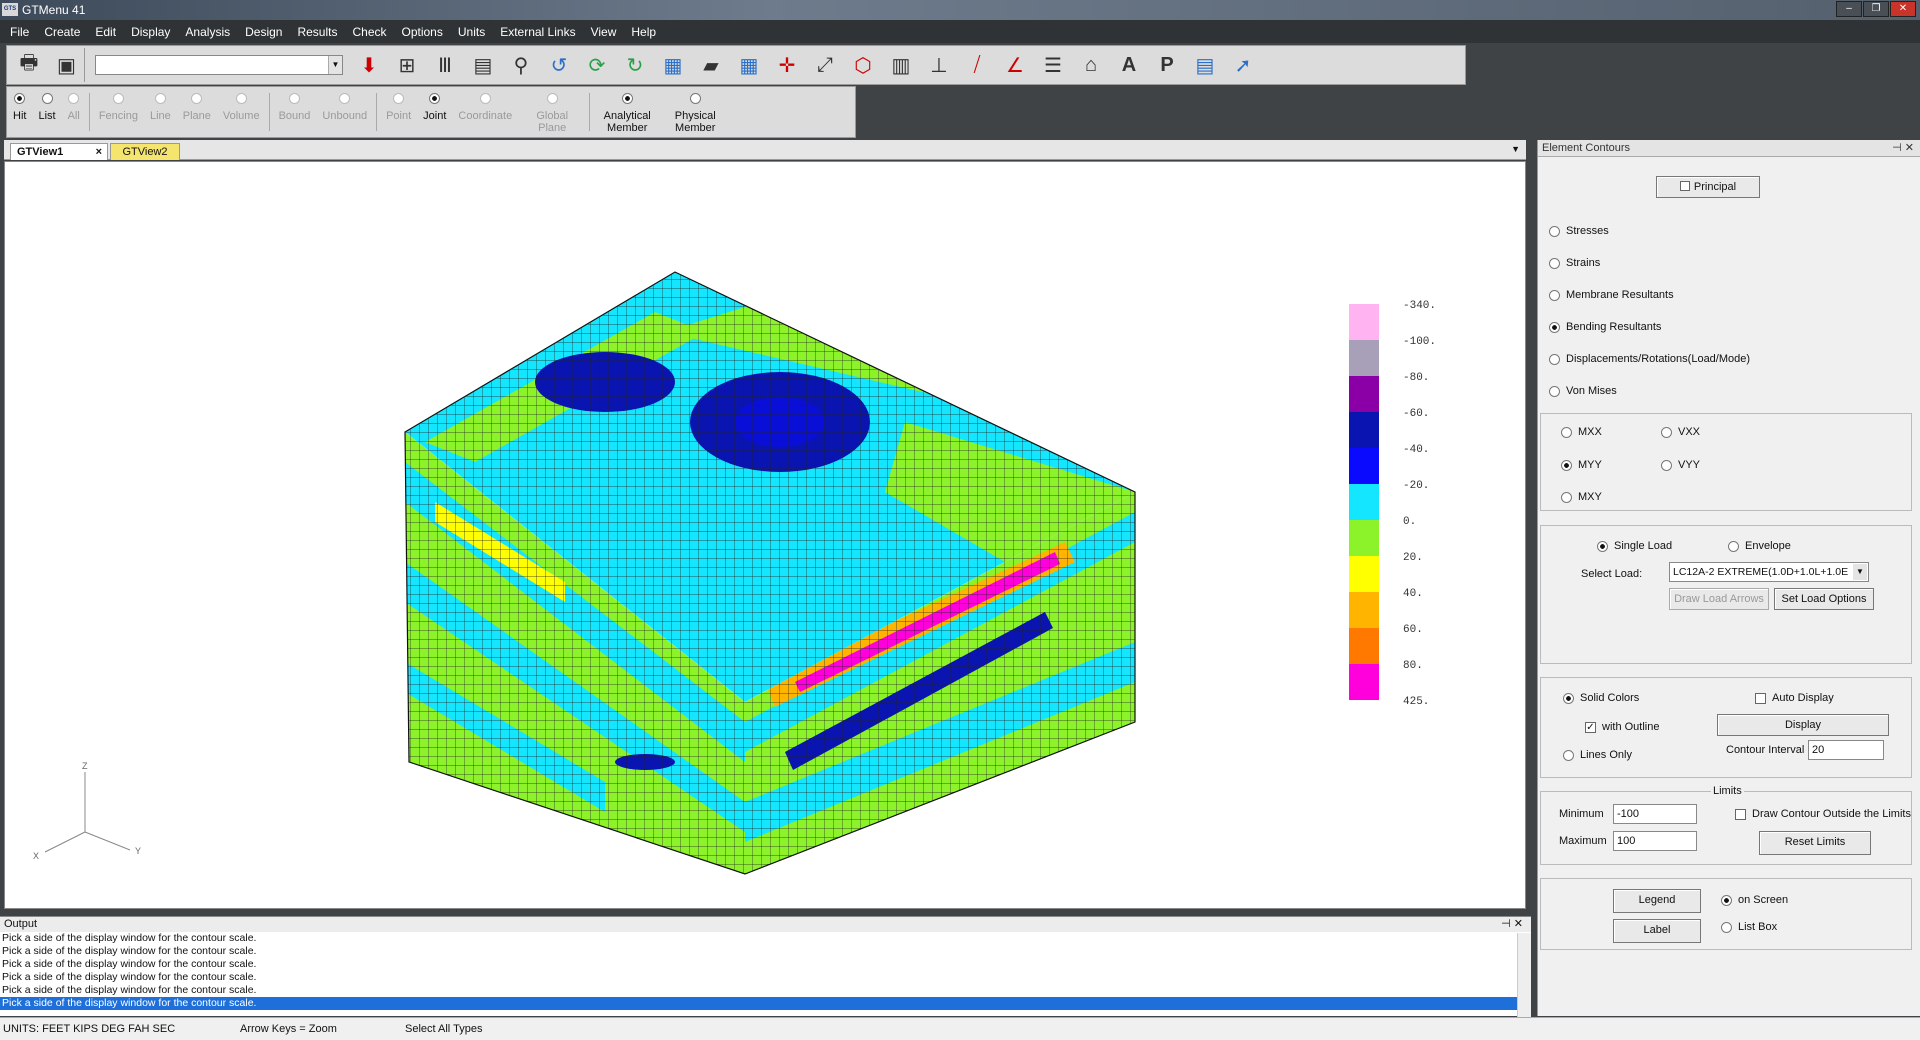 This screenshot has height=1040, width=1920. What do you see at coordinates (1205, 65) in the screenshot?
I see `table-icon: ▤` at bounding box center [1205, 65].